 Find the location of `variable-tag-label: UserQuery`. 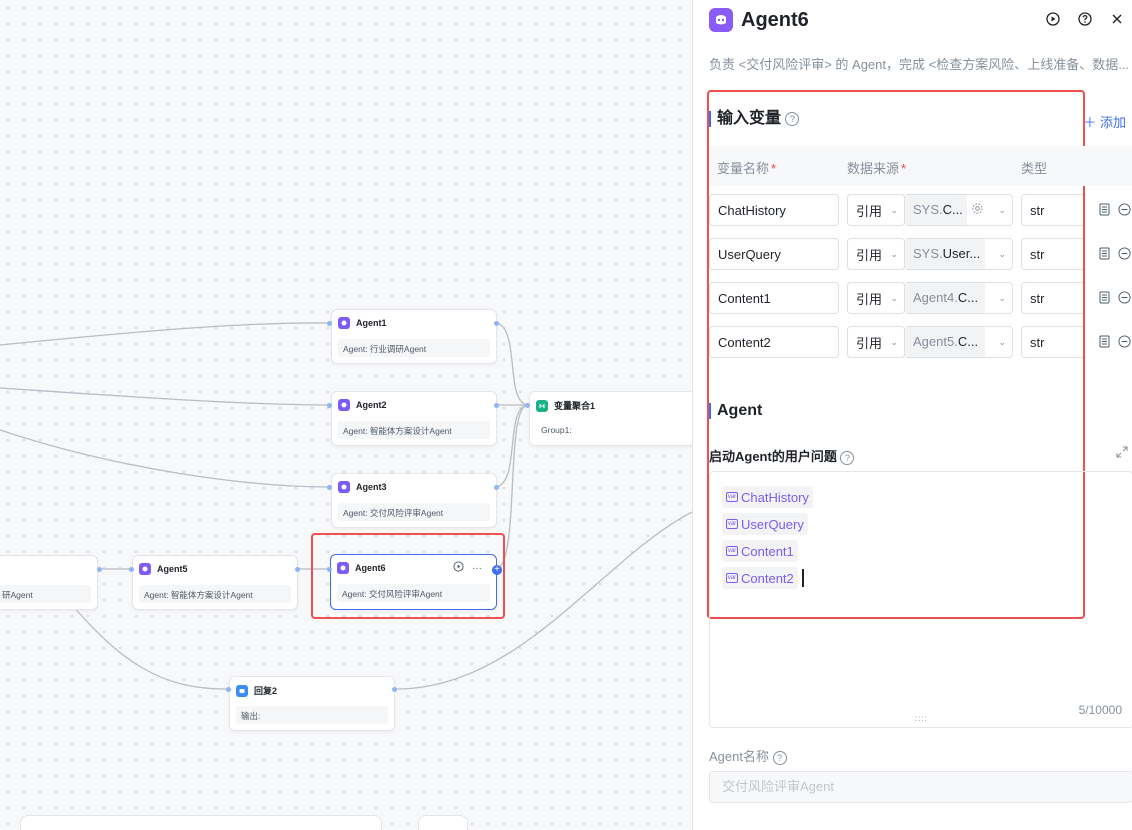

variable-tag-label: UserQuery is located at coordinates (772, 524).